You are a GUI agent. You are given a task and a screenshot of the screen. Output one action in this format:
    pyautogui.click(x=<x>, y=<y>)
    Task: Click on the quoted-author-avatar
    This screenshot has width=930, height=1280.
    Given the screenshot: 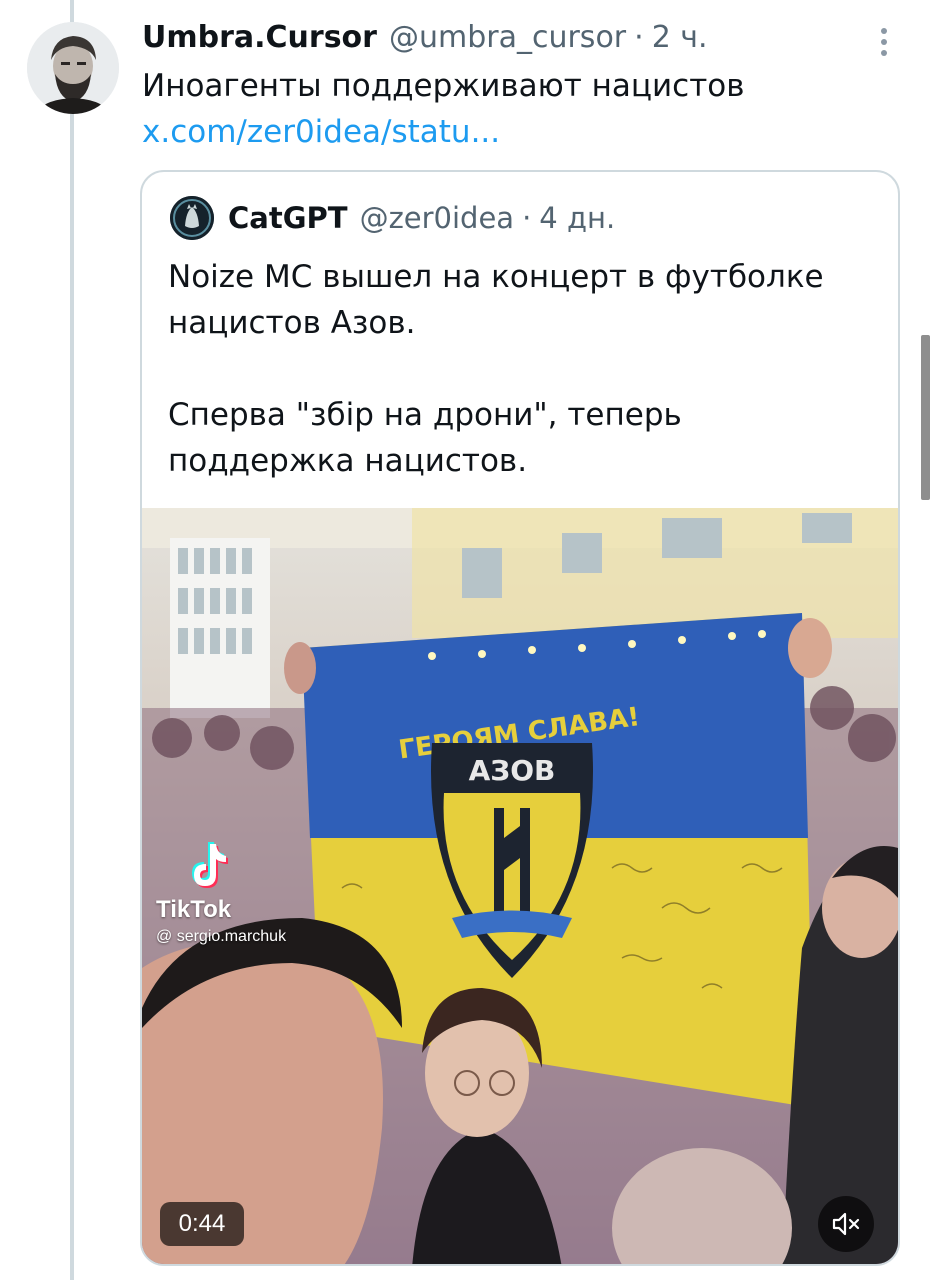 What is the action you would take?
    pyautogui.click(x=192, y=218)
    